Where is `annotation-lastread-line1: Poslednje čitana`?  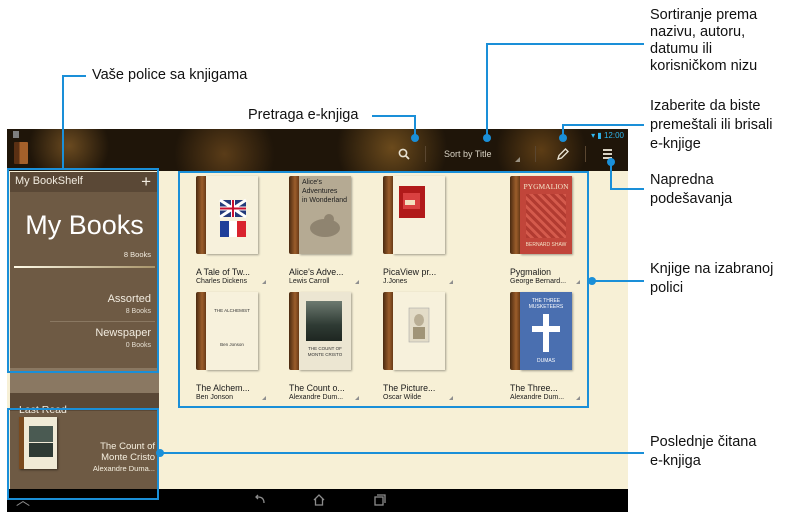 annotation-lastread-line1: Poslednje čitana is located at coordinates (703, 442).